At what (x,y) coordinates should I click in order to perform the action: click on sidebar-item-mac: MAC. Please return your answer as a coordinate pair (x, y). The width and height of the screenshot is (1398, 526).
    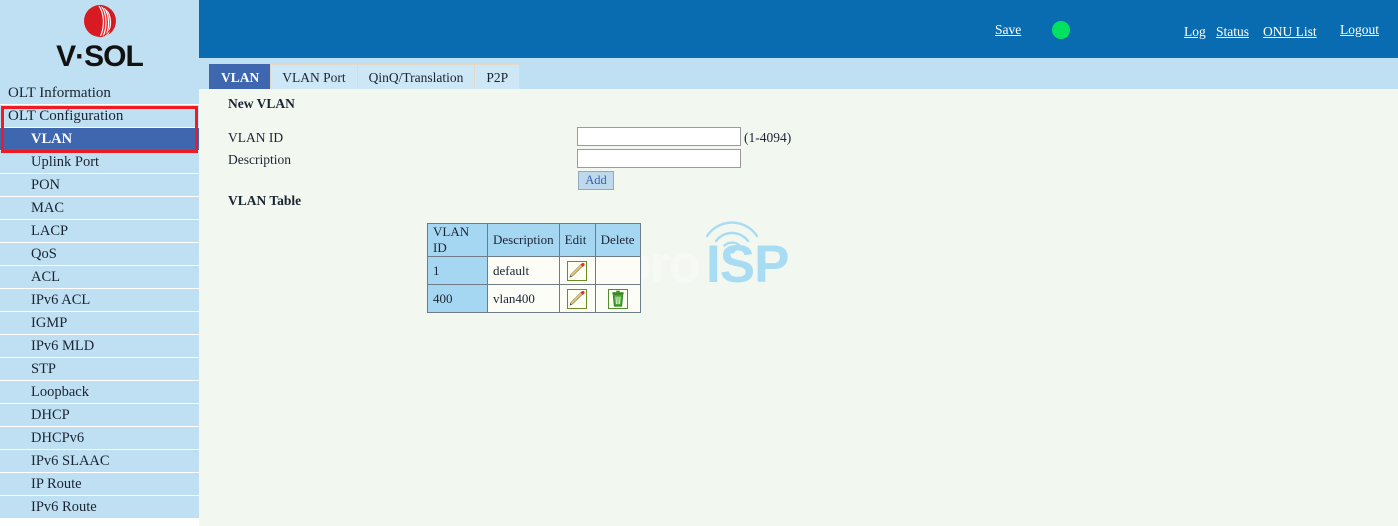
    Looking at the image, I should click on (99, 208).